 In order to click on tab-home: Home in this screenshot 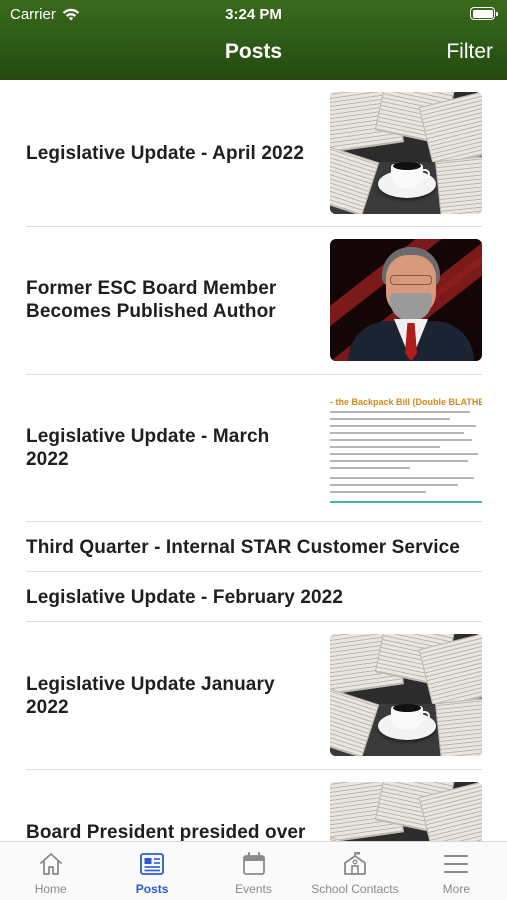, I will do `click(50, 871)`.